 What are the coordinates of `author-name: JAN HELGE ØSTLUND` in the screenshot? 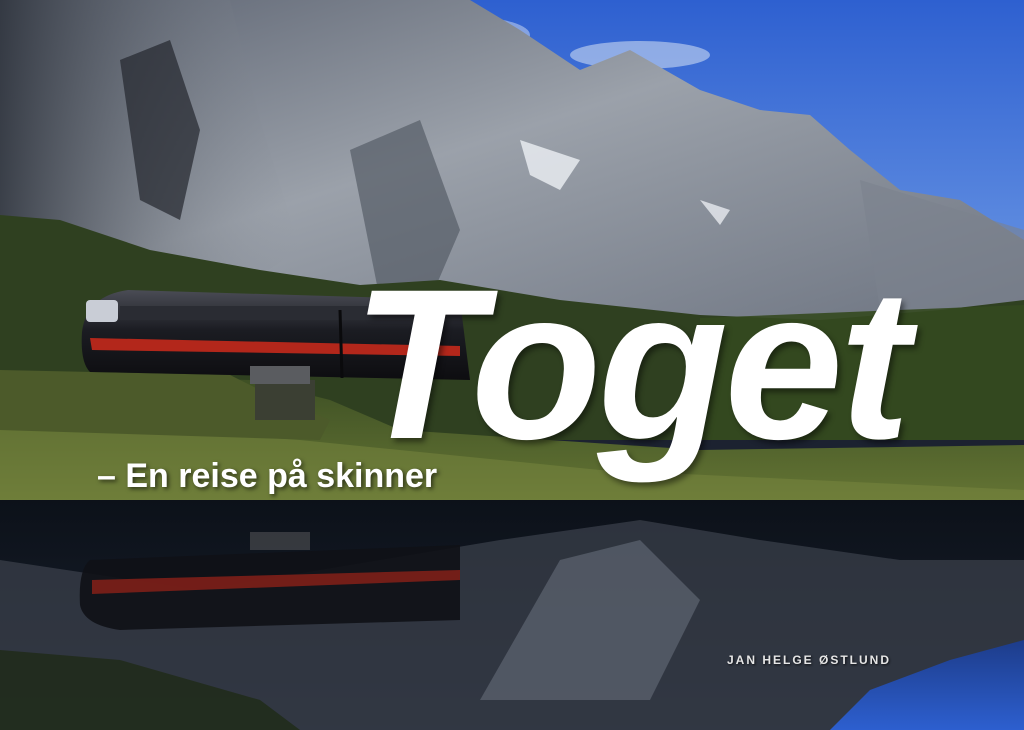 It's located at (809, 660).